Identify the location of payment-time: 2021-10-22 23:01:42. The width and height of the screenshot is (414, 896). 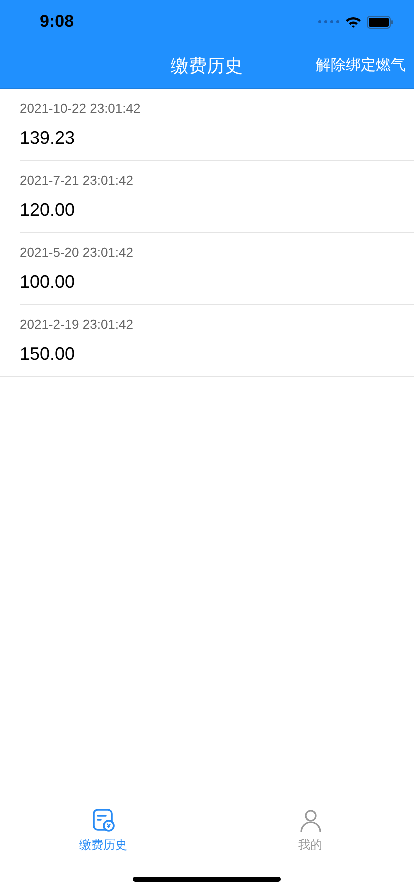
(81, 108).